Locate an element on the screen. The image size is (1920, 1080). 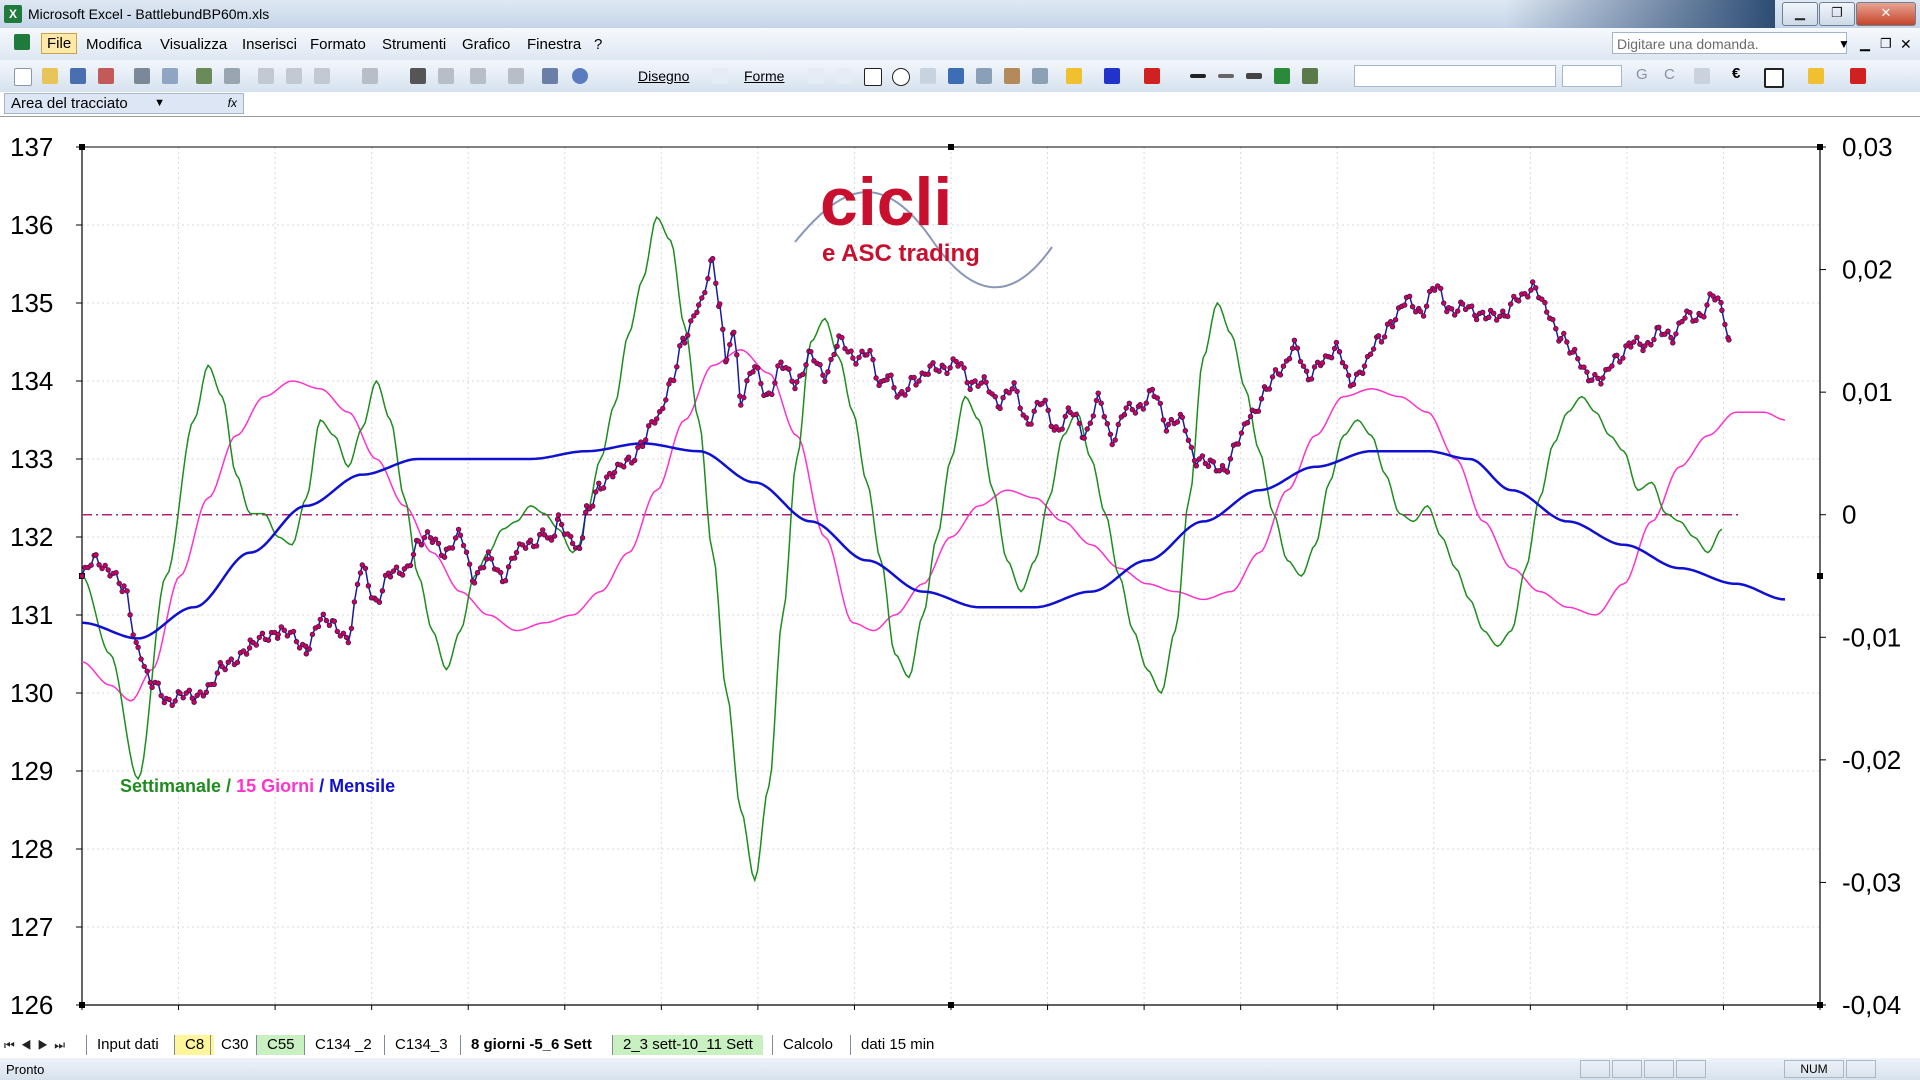
bold-button: G is located at coordinates (1642, 74).